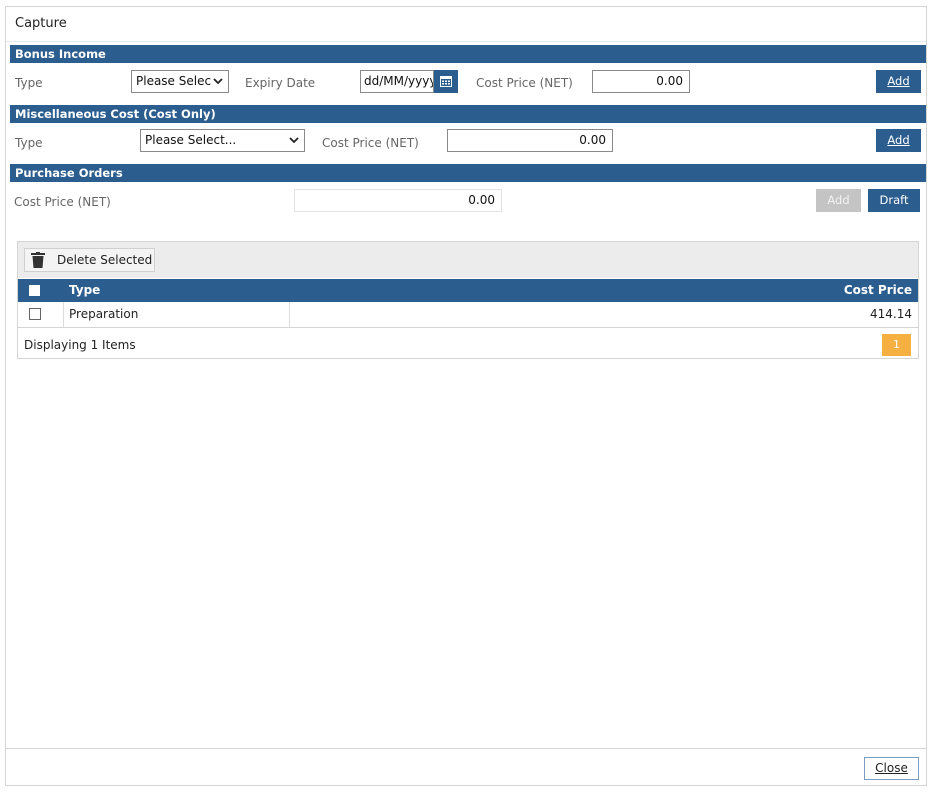 The width and height of the screenshot is (932, 792). I want to click on calendar-button, so click(446, 81).